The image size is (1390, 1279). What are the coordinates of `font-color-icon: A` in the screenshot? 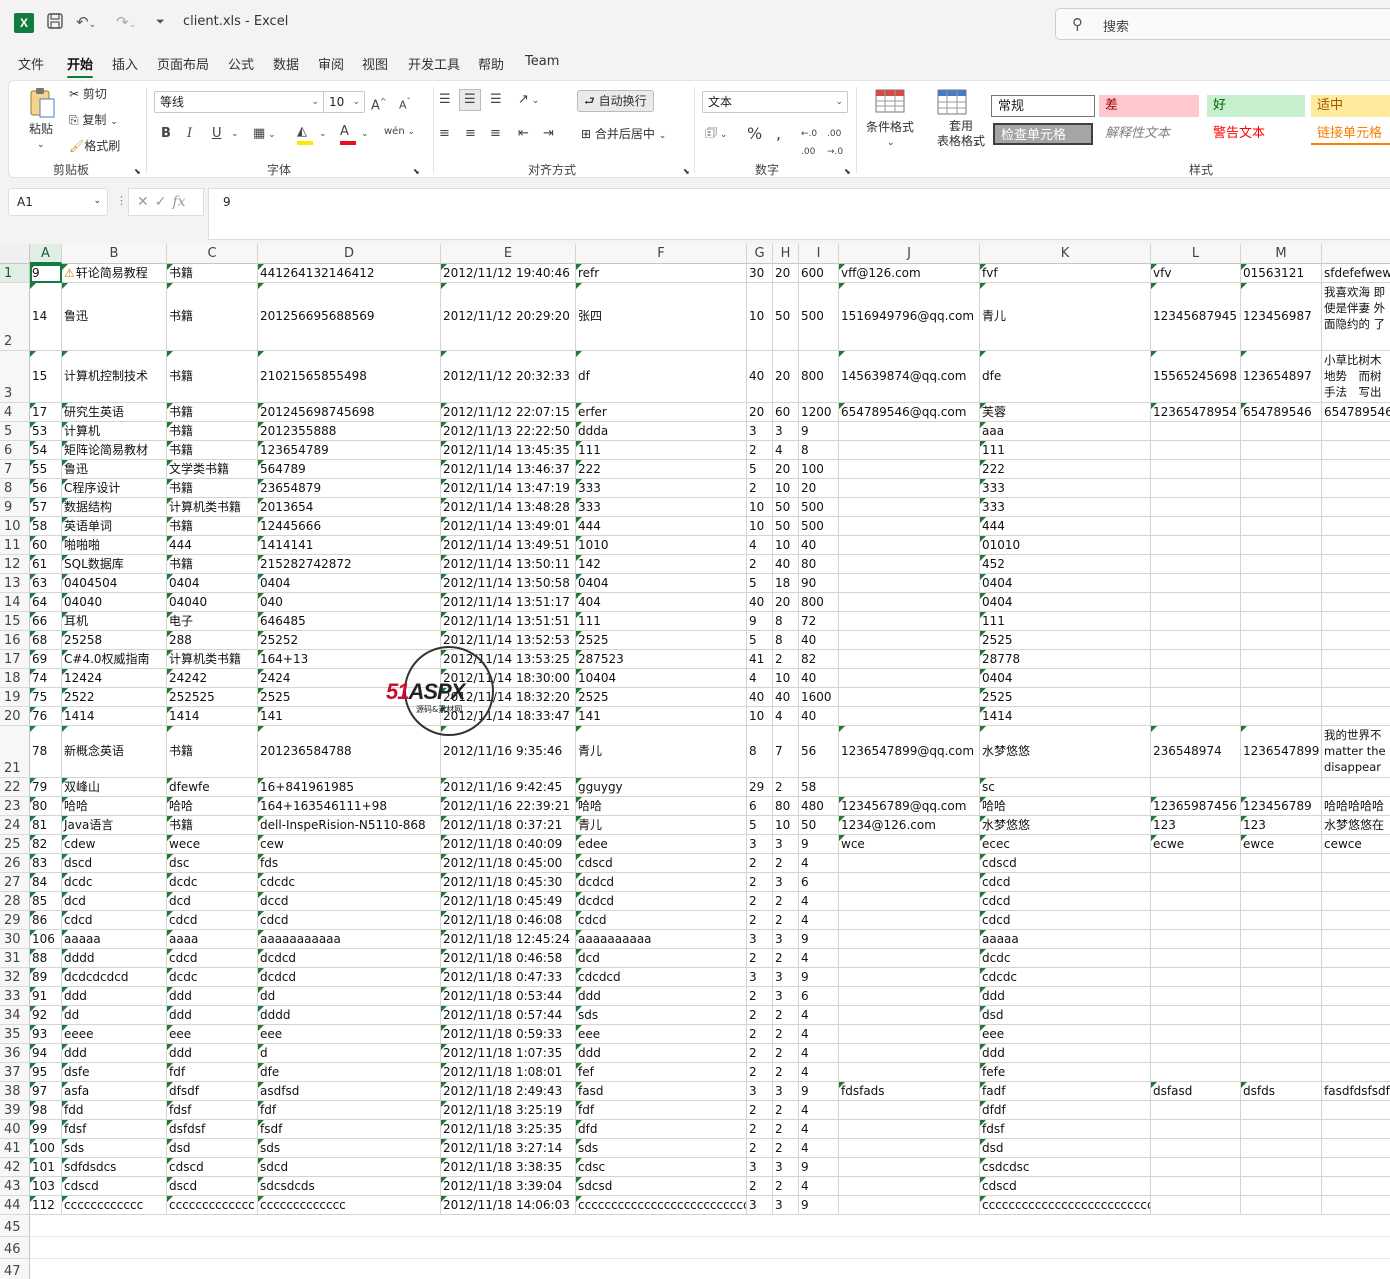 It's located at (348, 134).